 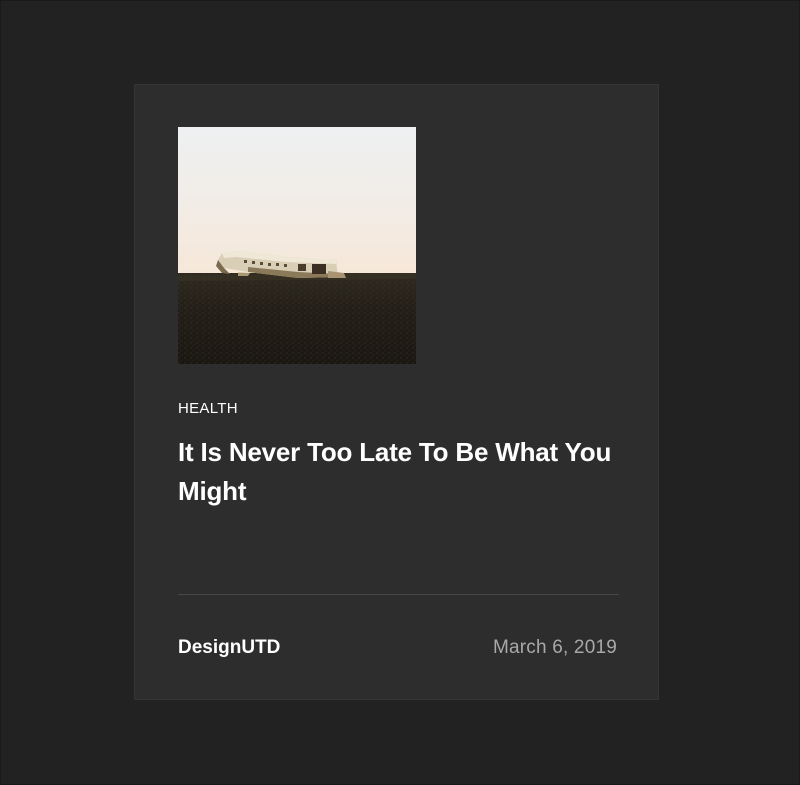 What do you see at coordinates (208, 408) in the screenshot?
I see `post-category-link: HEALTH` at bounding box center [208, 408].